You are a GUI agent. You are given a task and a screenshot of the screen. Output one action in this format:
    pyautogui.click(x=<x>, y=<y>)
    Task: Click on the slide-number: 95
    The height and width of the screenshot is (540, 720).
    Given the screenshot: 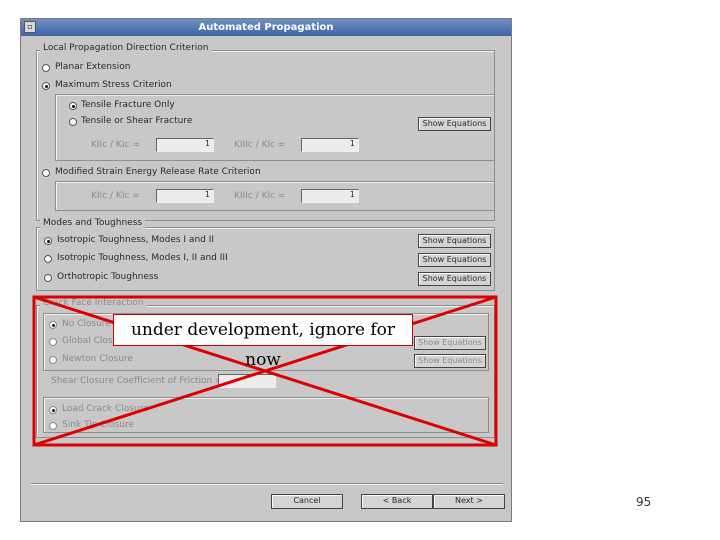 What is the action you would take?
    pyautogui.click(x=644, y=502)
    